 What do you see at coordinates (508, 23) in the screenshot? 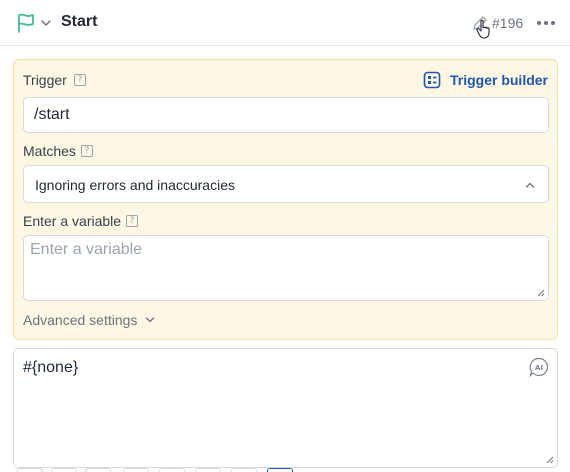
I see `node-id: #196` at bounding box center [508, 23].